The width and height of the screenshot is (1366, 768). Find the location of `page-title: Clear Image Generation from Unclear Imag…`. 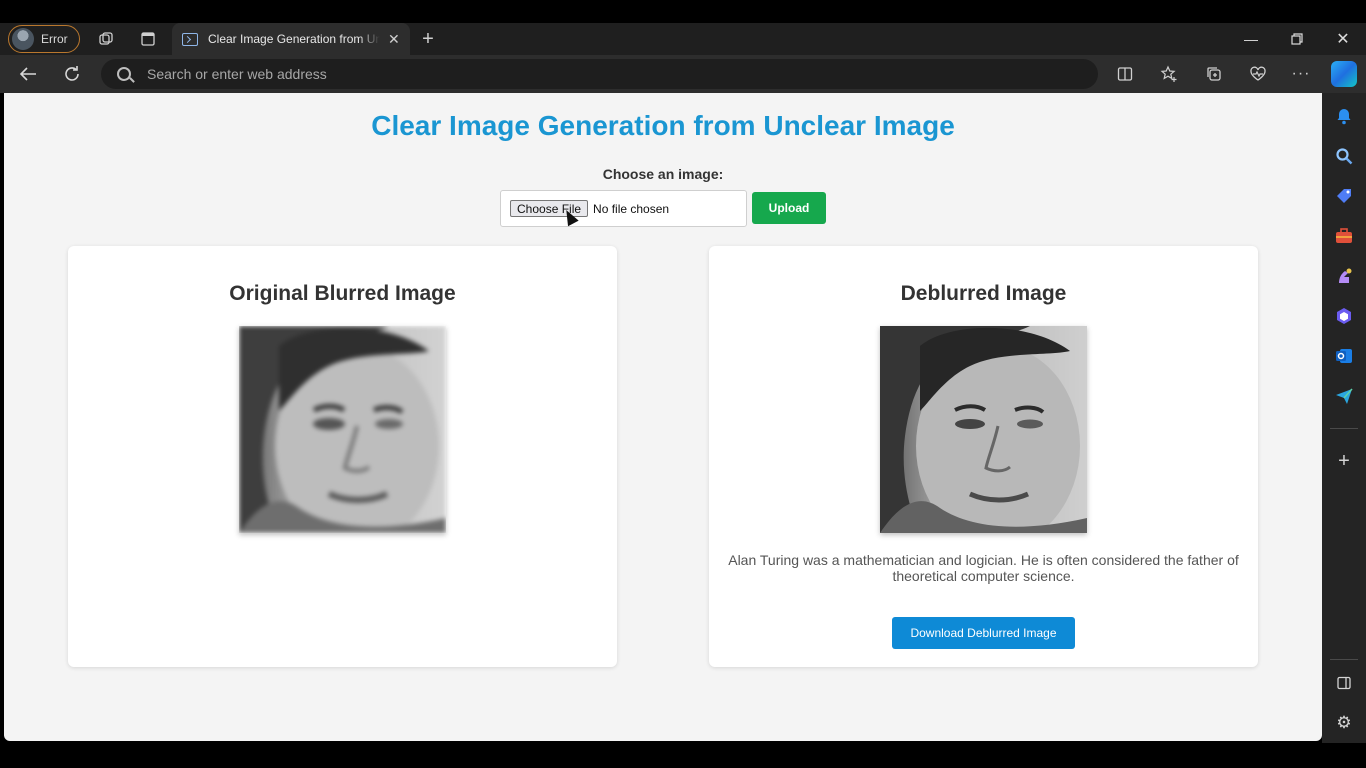

page-title: Clear Image Generation from Unclear Imag… is located at coordinates (663, 125).